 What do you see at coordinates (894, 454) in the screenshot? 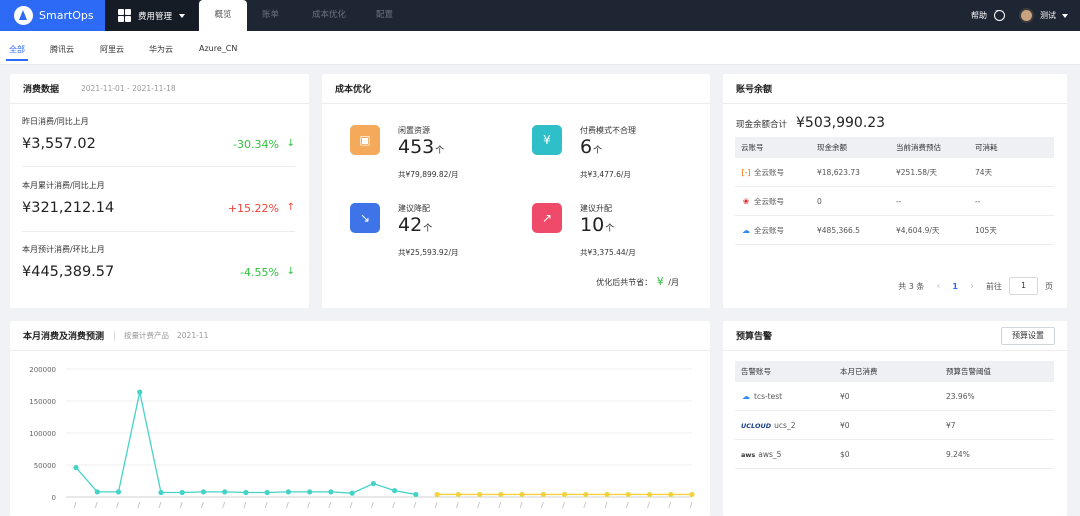
I see `table-row: aws aws_5 $0 9.24%` at bounding box center [894, 454].